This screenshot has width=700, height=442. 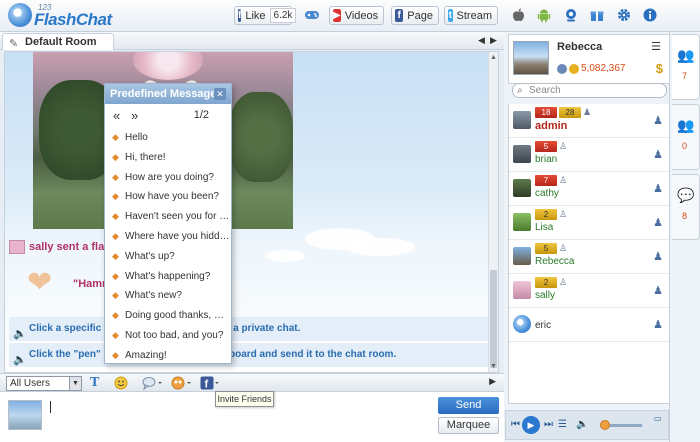 I want to click on predefined-message-text: Hello, so click(x=136, y=137).